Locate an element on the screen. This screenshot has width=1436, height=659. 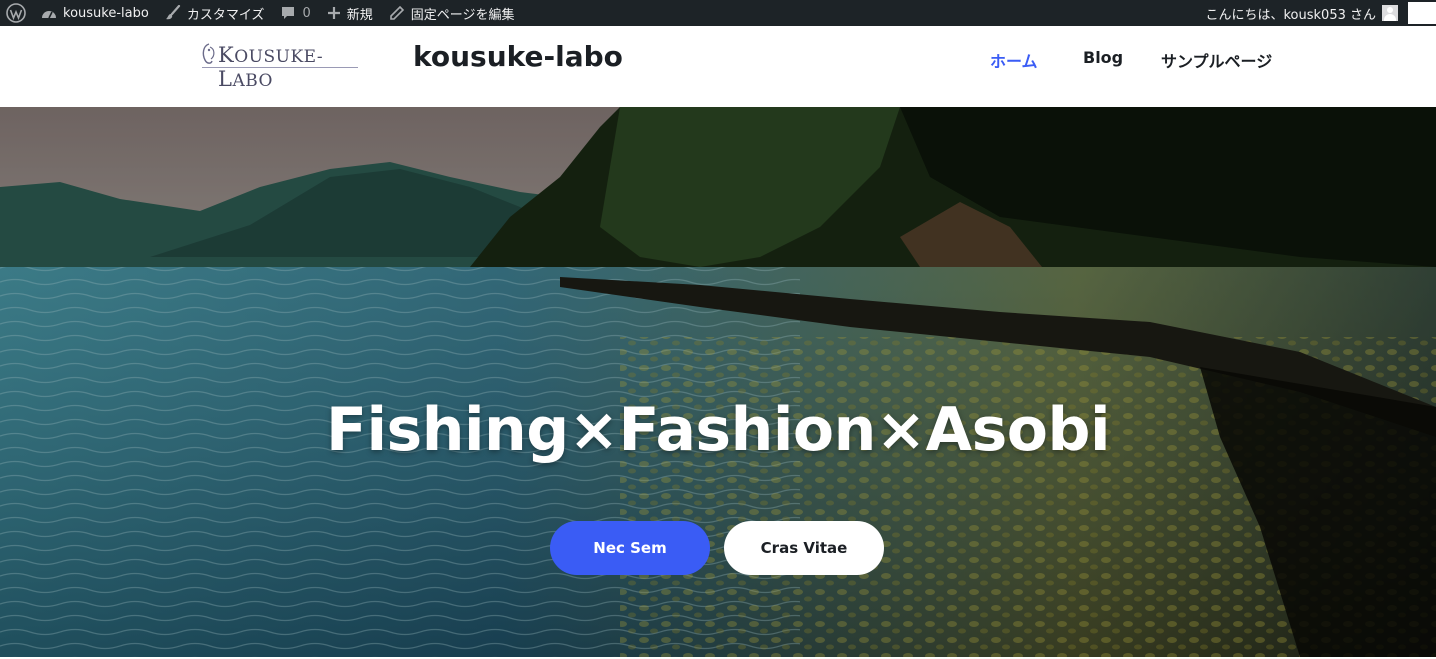
dashboard-icon is located at coordinates (49, 13).